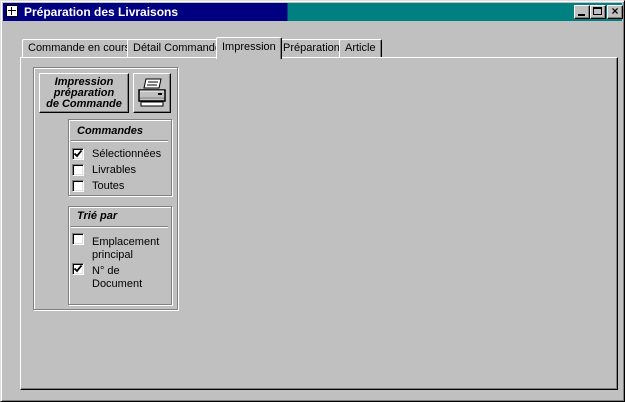 This screenshot has height=402, width=625. Describe the element at coordinates (101, 12) in the screenshot. I see `window-title: Préparation des Livraisons` at that location.